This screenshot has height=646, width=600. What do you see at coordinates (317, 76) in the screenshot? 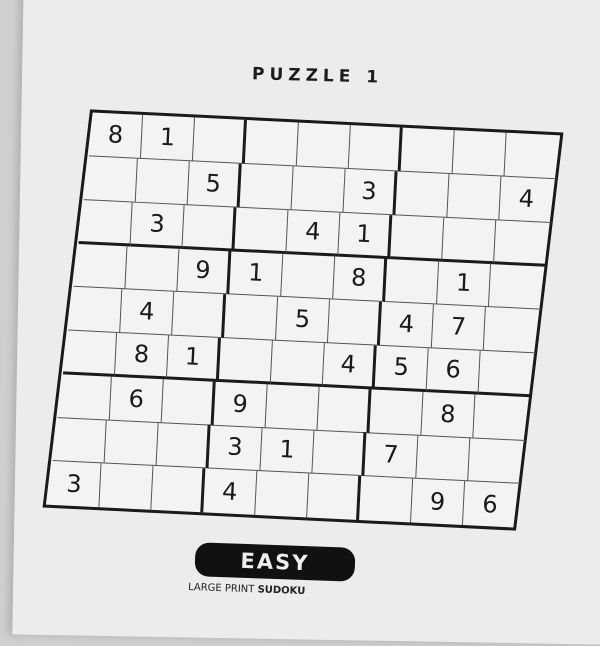
I see `puzzle-title: PUZZLE 1` at bounding box center [317, 76].